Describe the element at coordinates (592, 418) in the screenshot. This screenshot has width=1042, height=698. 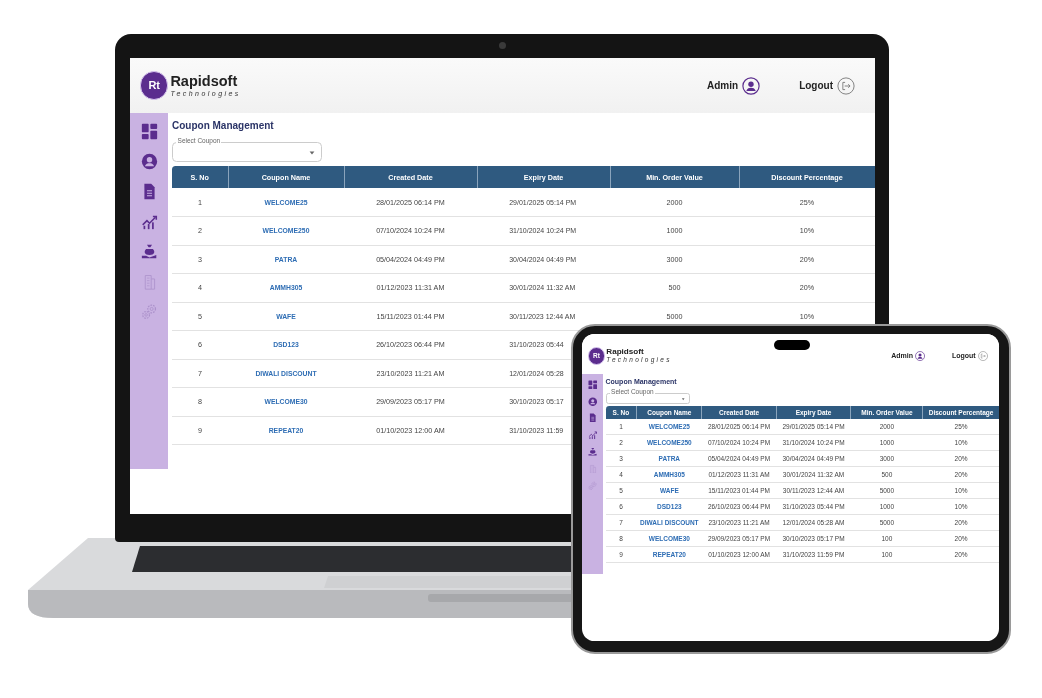
I see `document-icon` at that location.